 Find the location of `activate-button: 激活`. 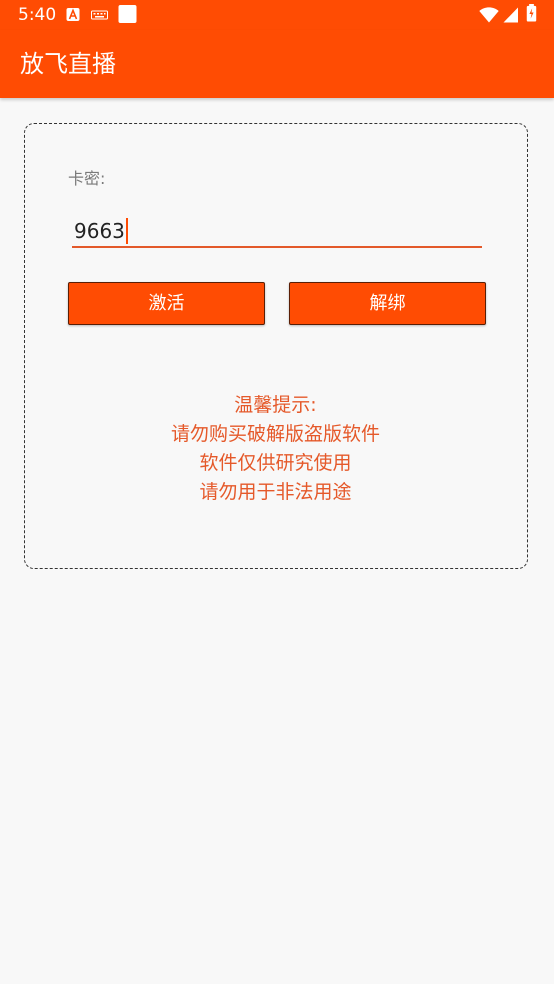

activate-button: 激活 is located at coordinates (166, 303).